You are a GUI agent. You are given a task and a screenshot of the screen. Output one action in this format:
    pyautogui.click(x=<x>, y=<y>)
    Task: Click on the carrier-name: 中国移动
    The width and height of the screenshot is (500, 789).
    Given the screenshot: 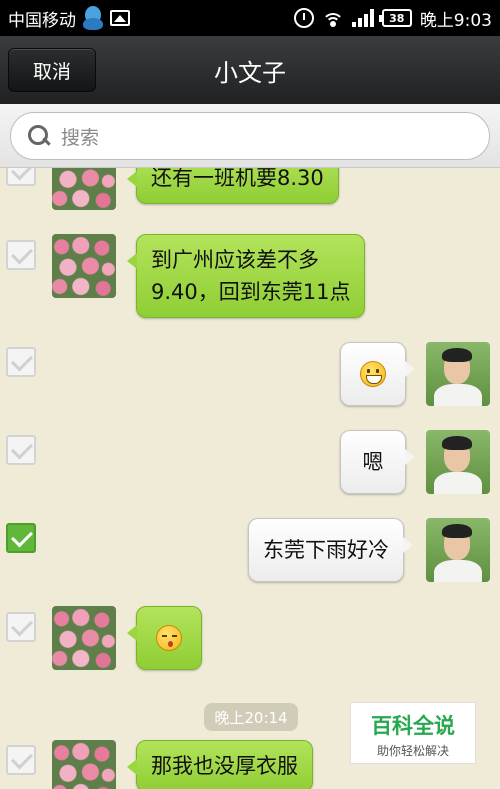 What is the action you would take?
    pyautogui.click(x=42, y=20)
    